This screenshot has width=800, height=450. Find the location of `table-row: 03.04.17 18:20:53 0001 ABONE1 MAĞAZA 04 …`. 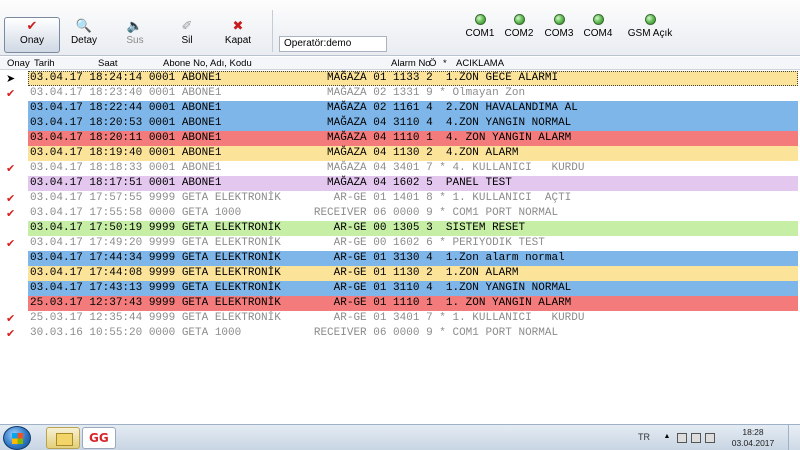

table-row: 03.04.17 18:20:53 0001 ABONE1 MAĞAZA 04 … is located at coordinates (400, 123).